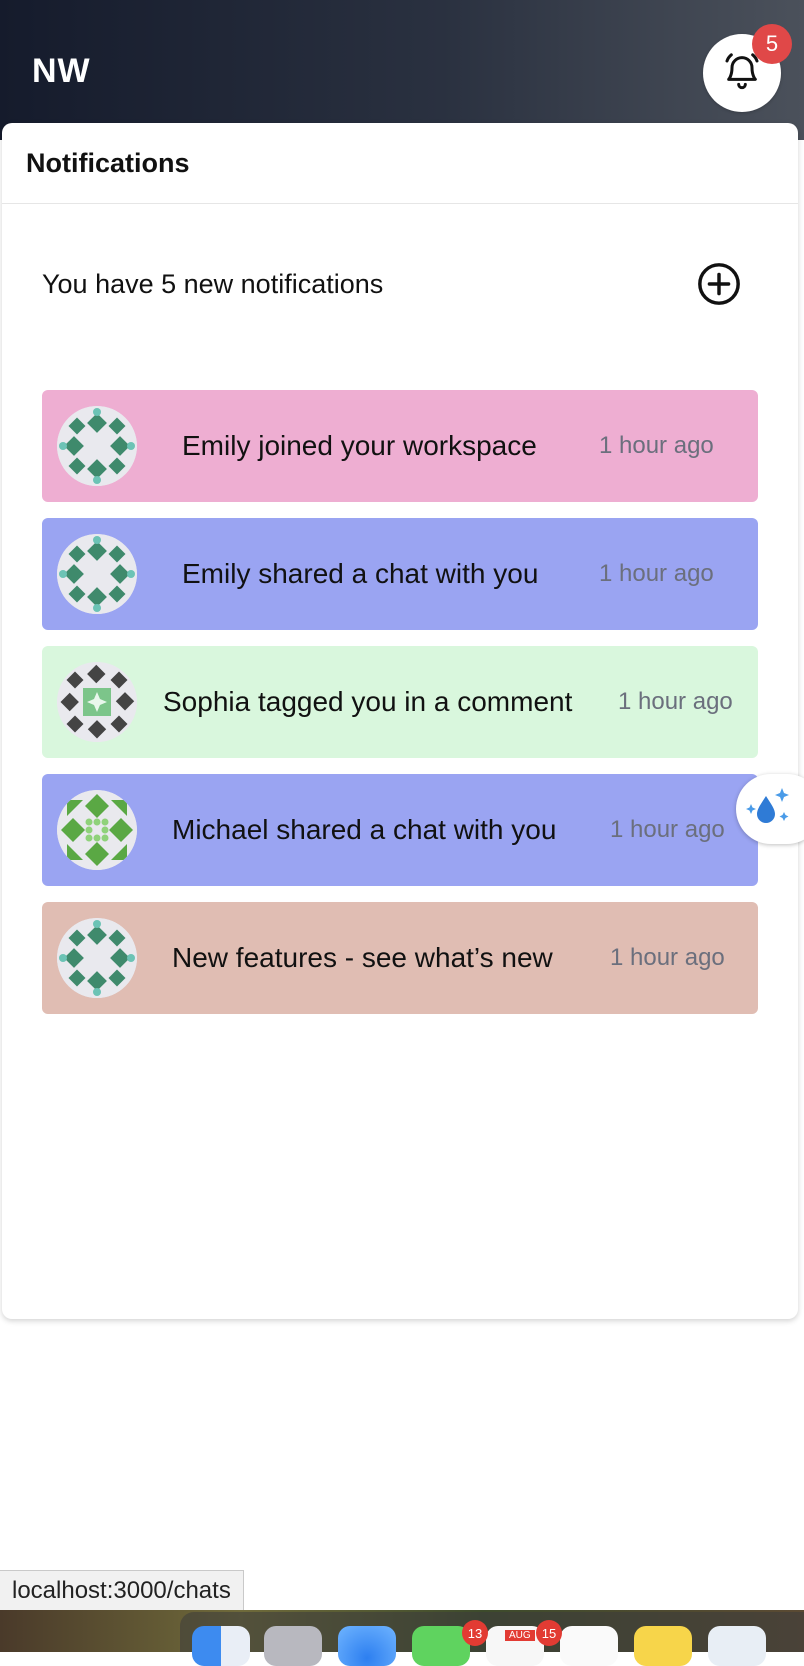 The width and height of the screenshot is (804, 1666). What do you see at coordinates (772, 44) in the screenshot?
I see `notification-count-badge: 5` at bounding box center [772, 44].